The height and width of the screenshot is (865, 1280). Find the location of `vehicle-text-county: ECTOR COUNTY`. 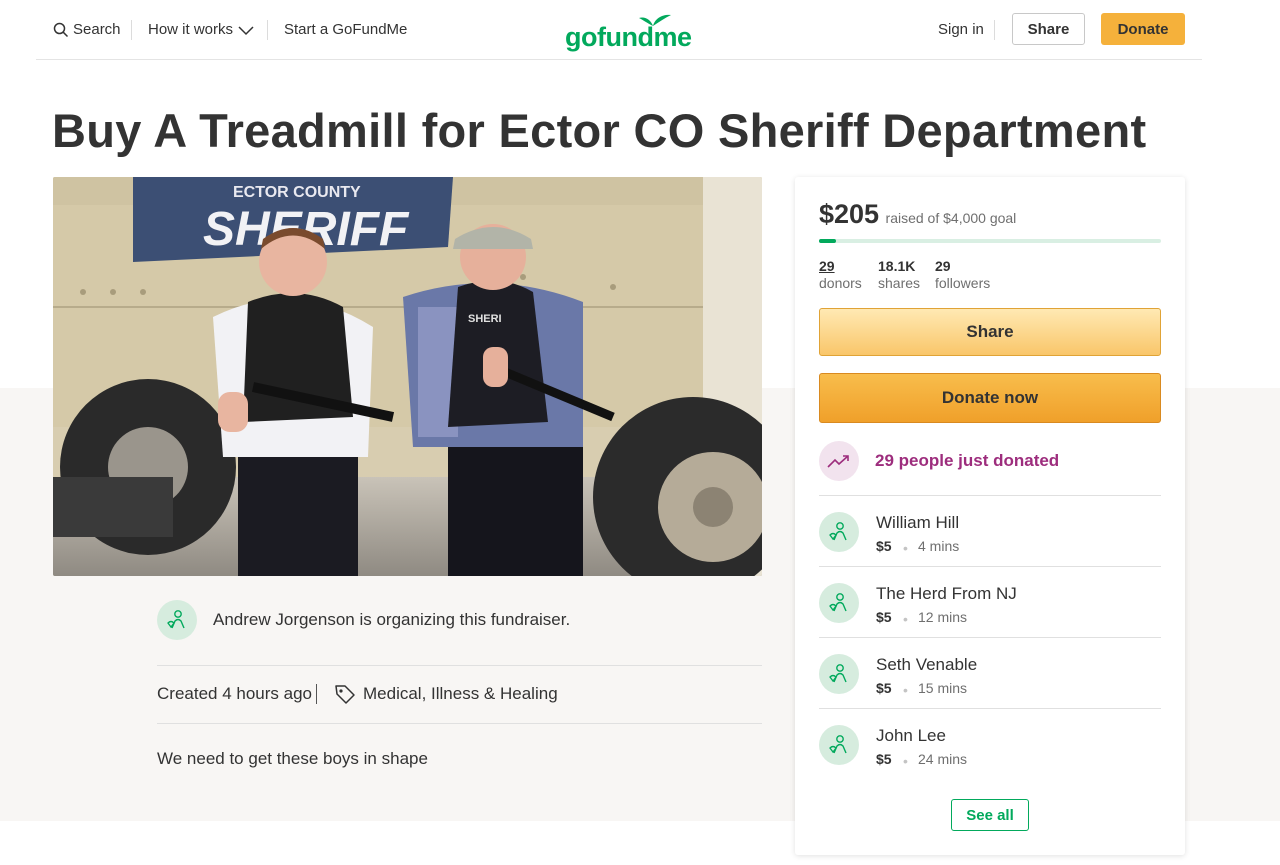

vehicle-text-county: ECTOR COUNTY is located at coordinates (297, 192).